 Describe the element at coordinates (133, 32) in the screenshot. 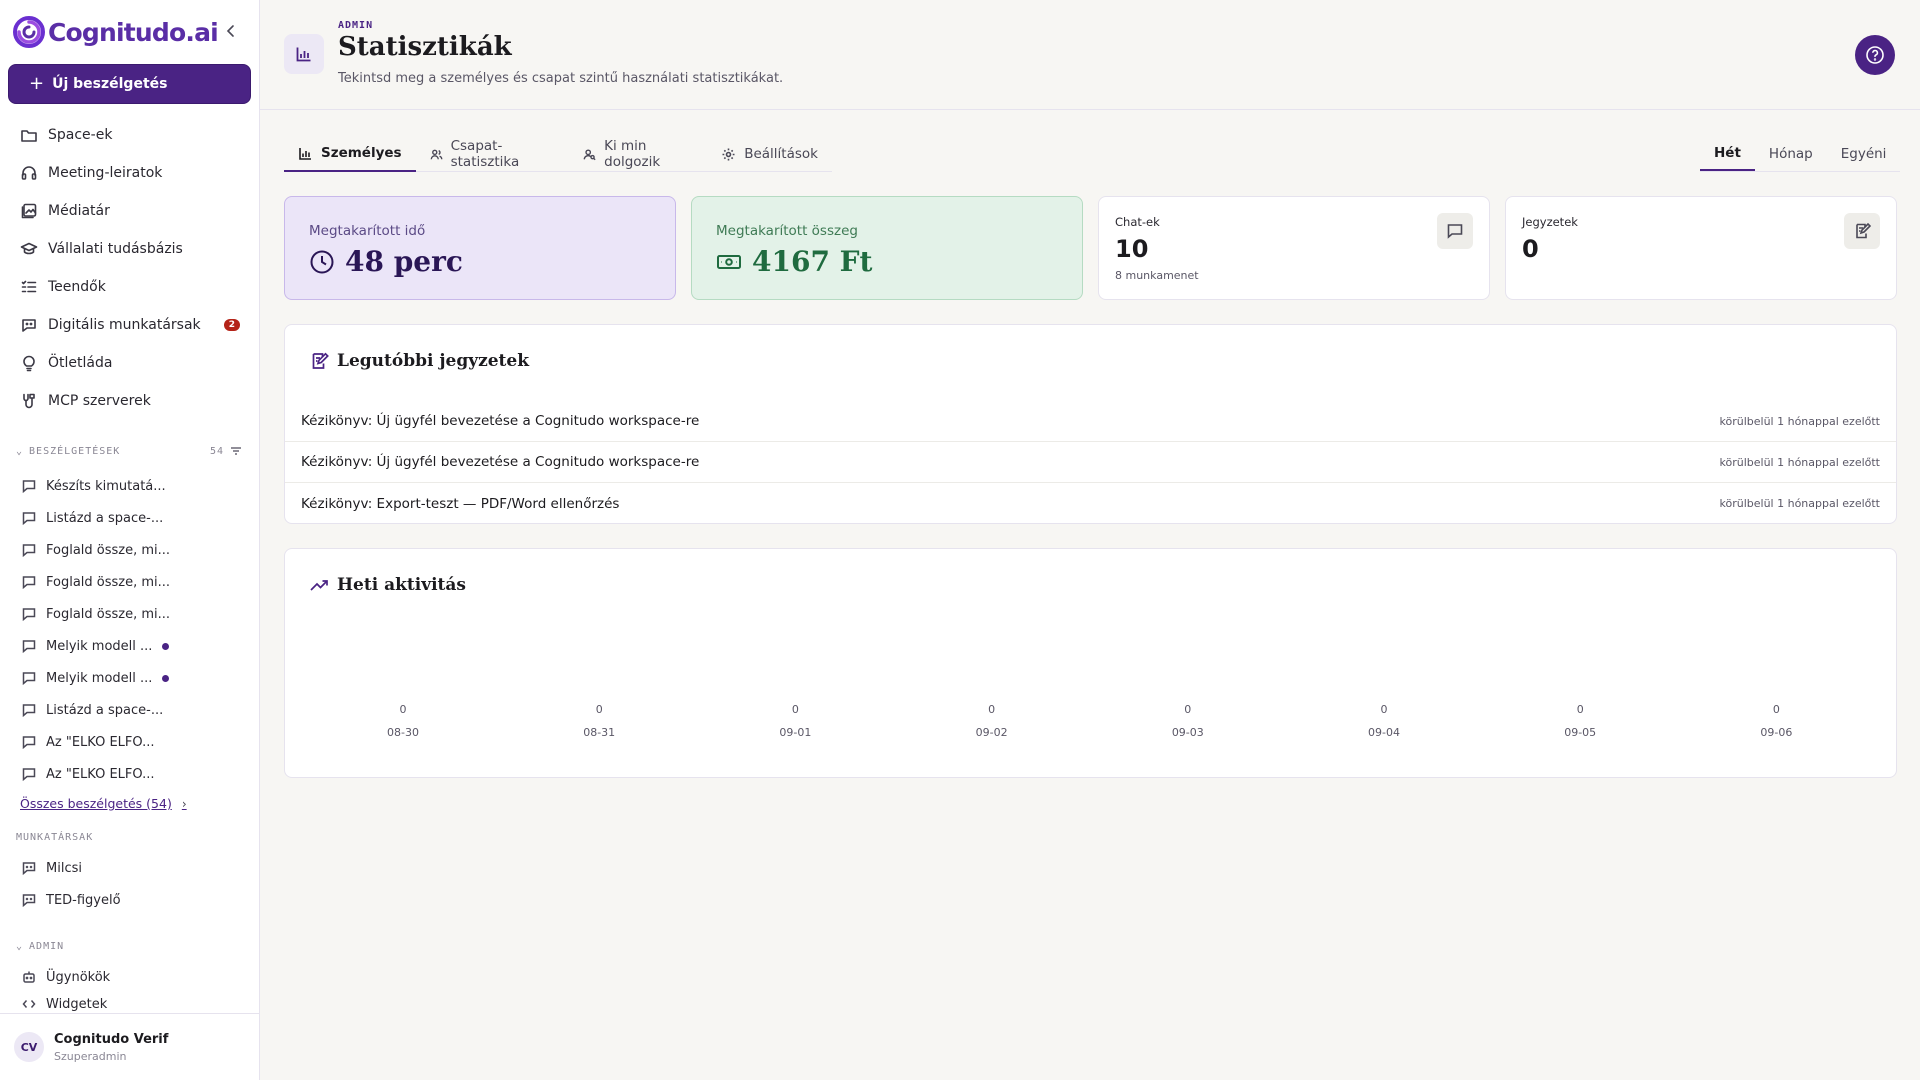

I see `brand-name: Cognitudo.ai` at that location.